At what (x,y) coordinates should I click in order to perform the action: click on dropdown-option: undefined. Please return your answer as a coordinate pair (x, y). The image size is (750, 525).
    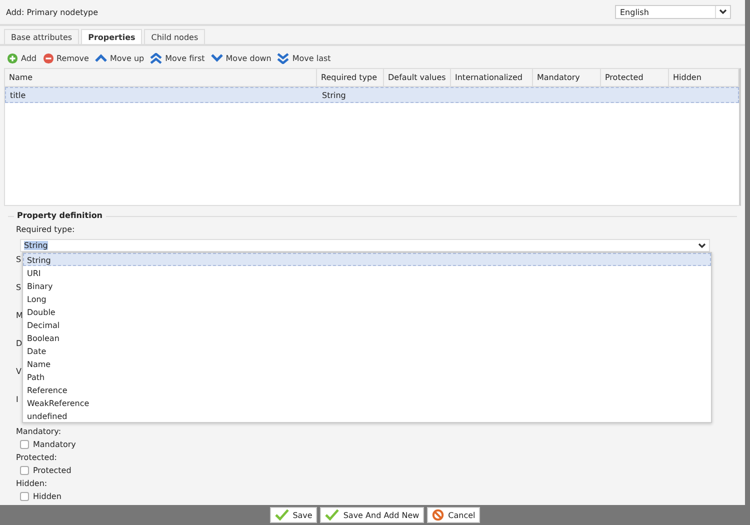
    Looking at the image, I should click on (367, 415).